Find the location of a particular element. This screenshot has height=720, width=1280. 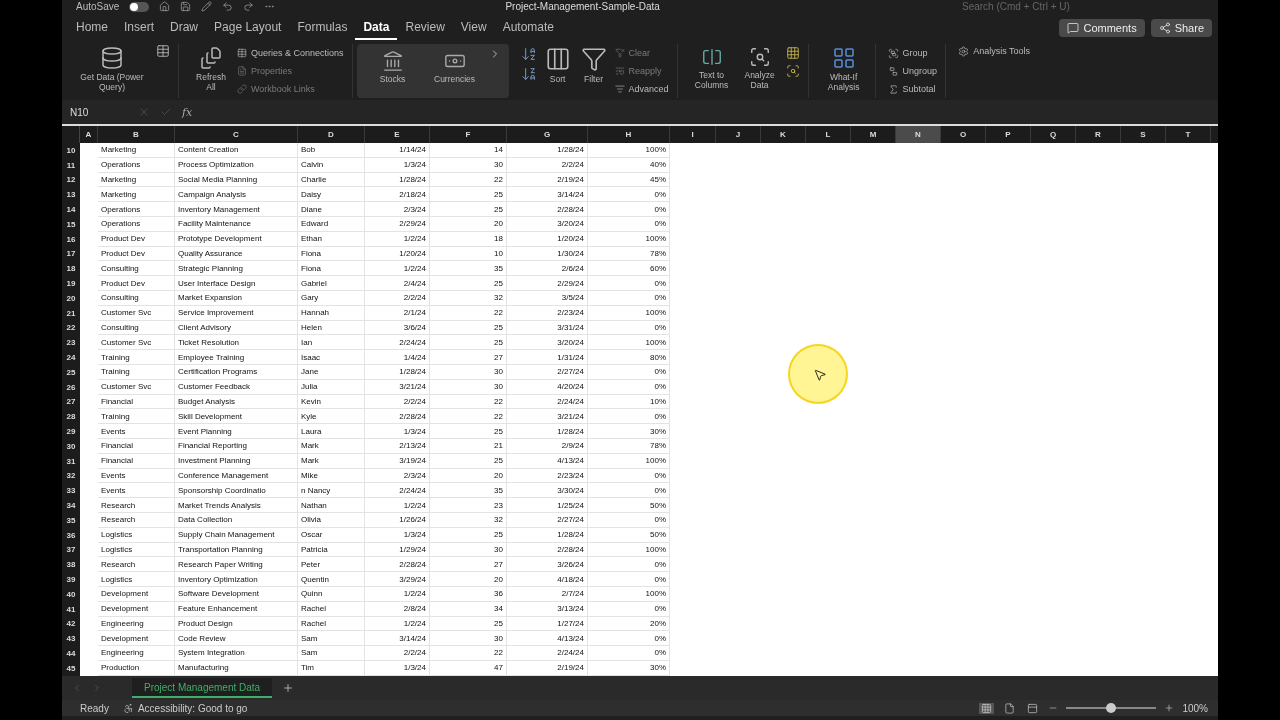

menu-tab: Review is located at coordinates (425, 28).